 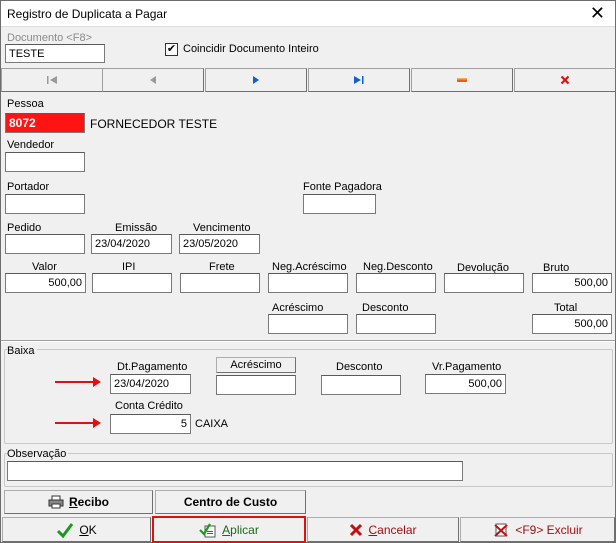 I want to click on emissao-label: Emissão, so click(x=136, y=228).